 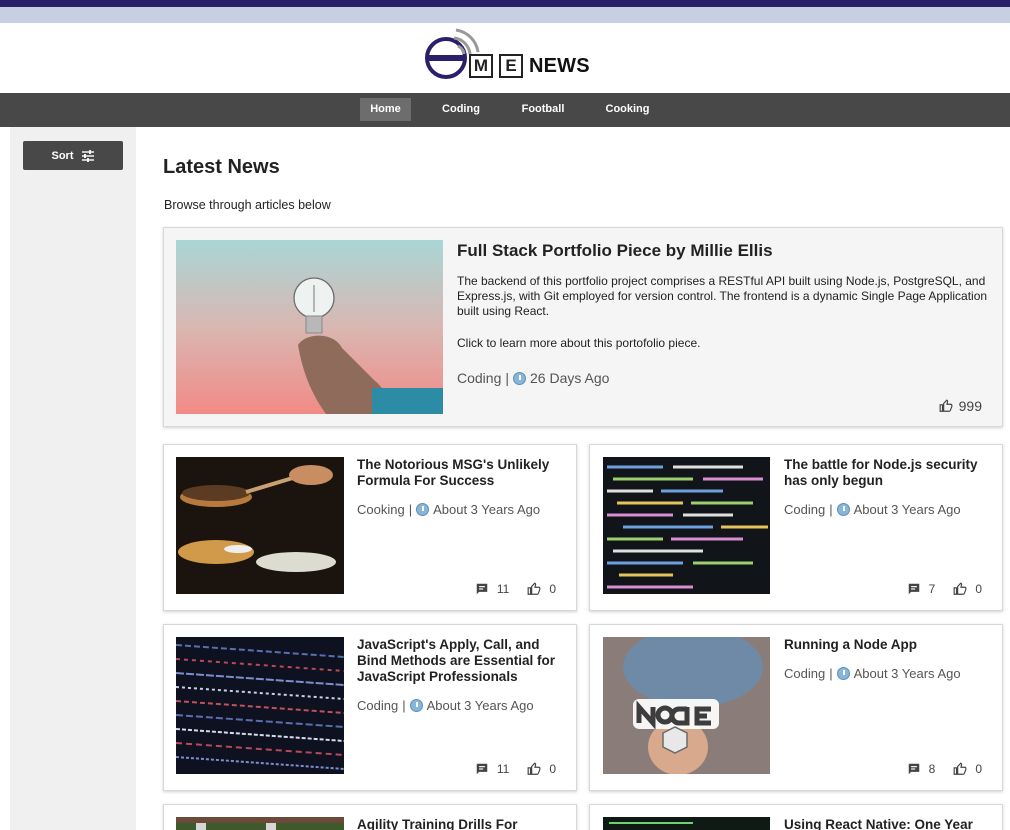 I want to click on article-title: Using React Native: One Year, so click(x=889, y=823).